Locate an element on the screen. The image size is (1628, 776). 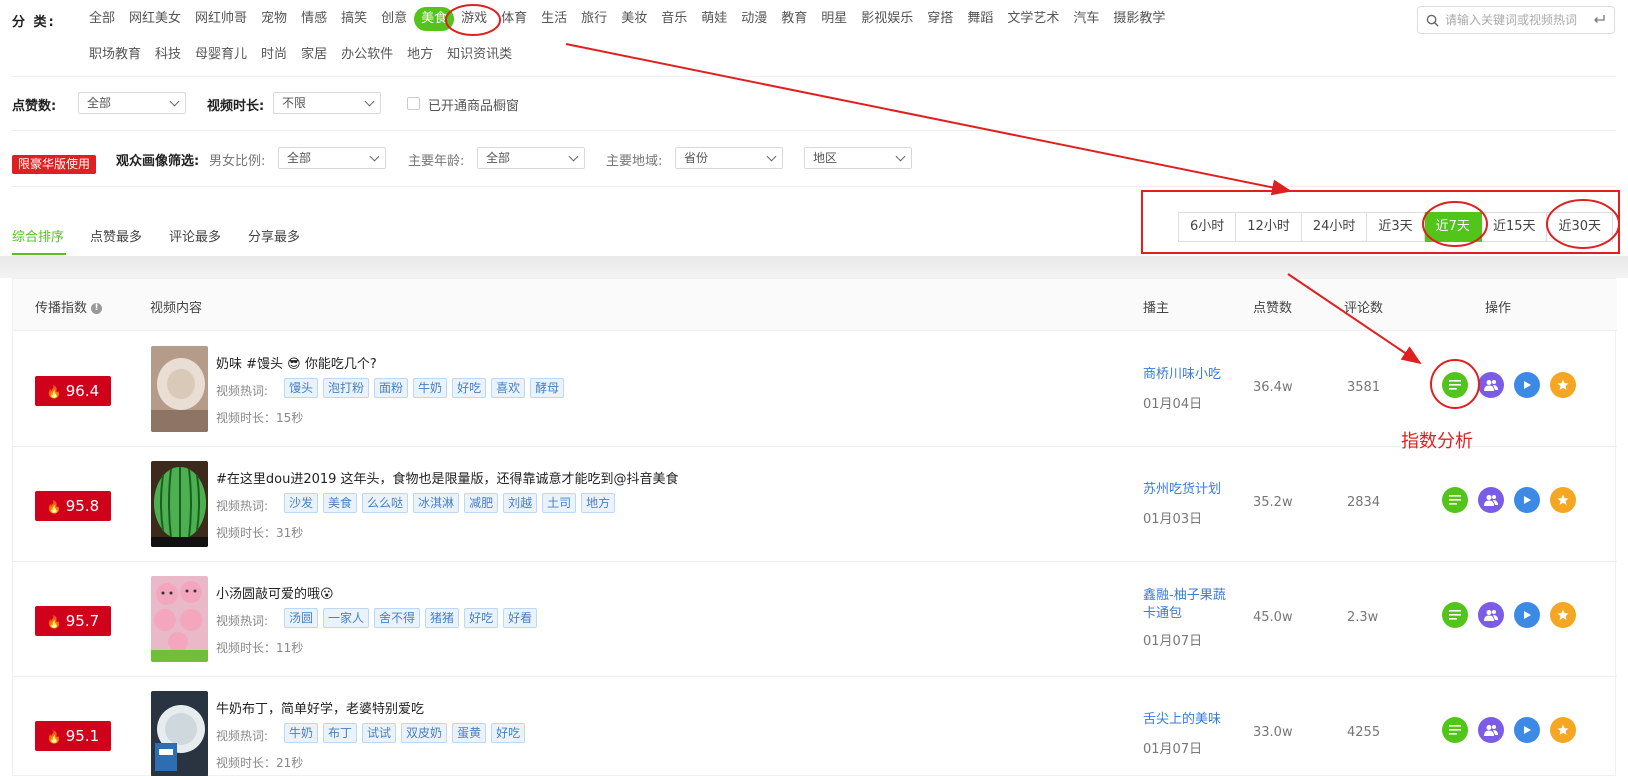
main-age-select: 全部 is located at coordinates (531, 158).